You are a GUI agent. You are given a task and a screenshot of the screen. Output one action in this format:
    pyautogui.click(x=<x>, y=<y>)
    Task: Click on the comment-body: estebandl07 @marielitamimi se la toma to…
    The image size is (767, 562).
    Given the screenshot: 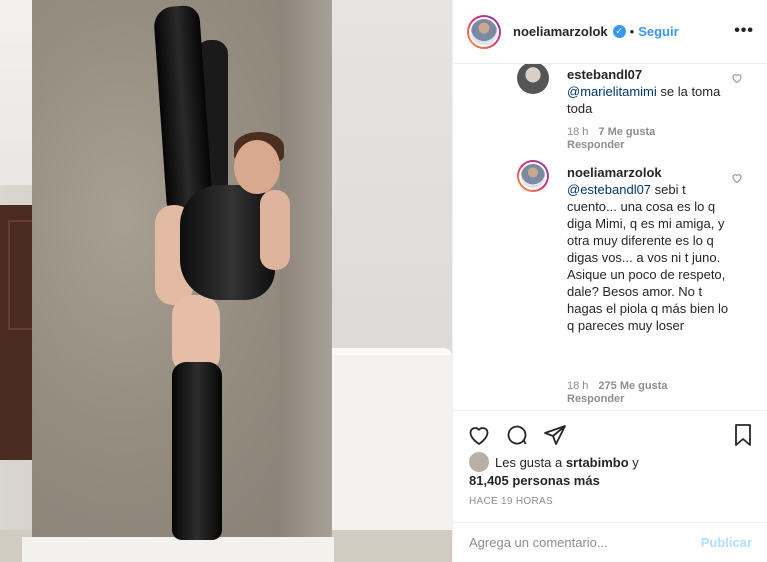 What is the action you would take?
    pyautogui.click(x=657, y=91)
    